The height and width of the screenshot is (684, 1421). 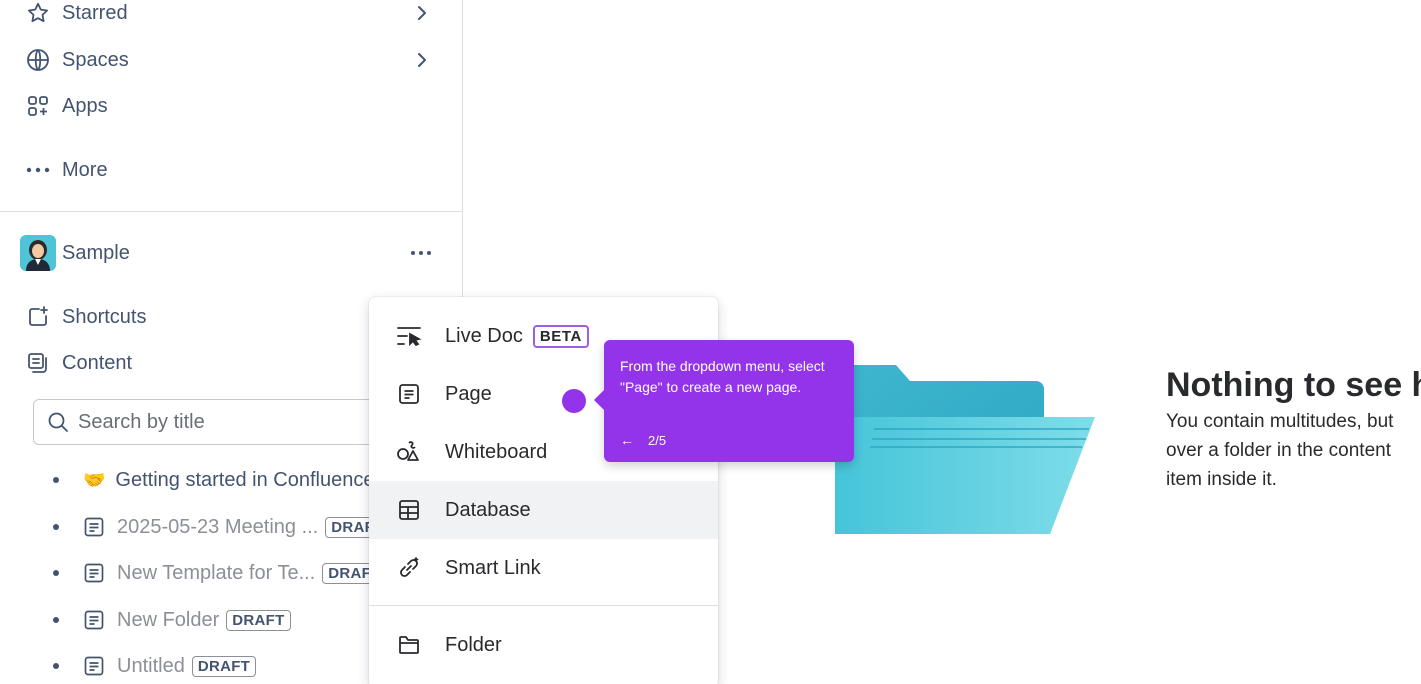 I want to click on live-doc-icon, so click(x=409, y=336).